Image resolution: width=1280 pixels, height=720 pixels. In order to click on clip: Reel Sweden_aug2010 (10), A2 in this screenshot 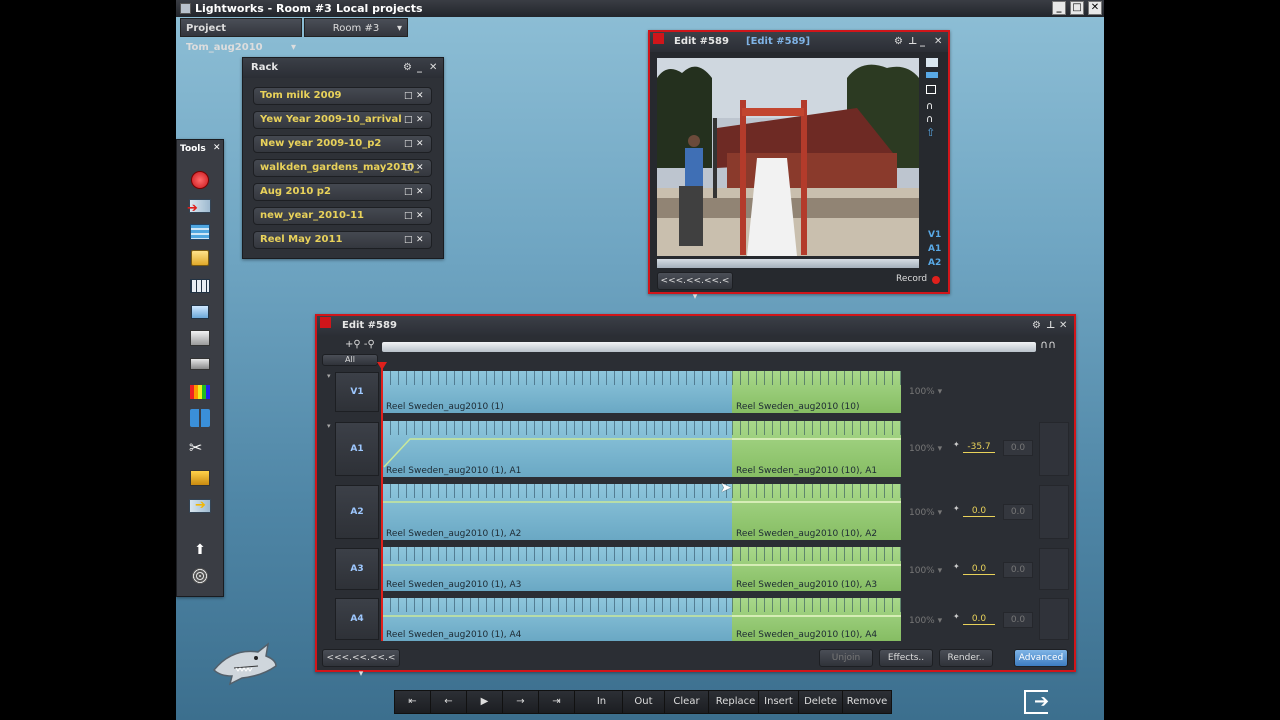, I will do `click(816, 512)`.